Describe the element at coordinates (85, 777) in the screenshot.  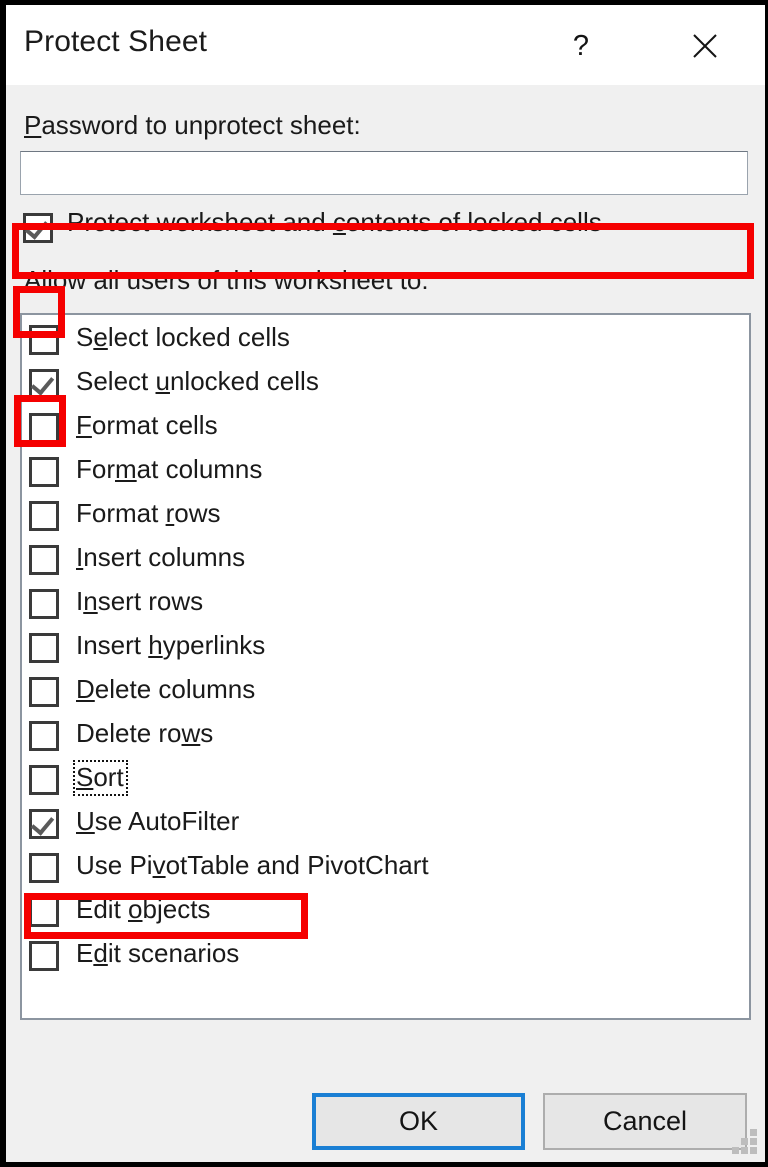
I see `permission-label-accel: S` at that location.